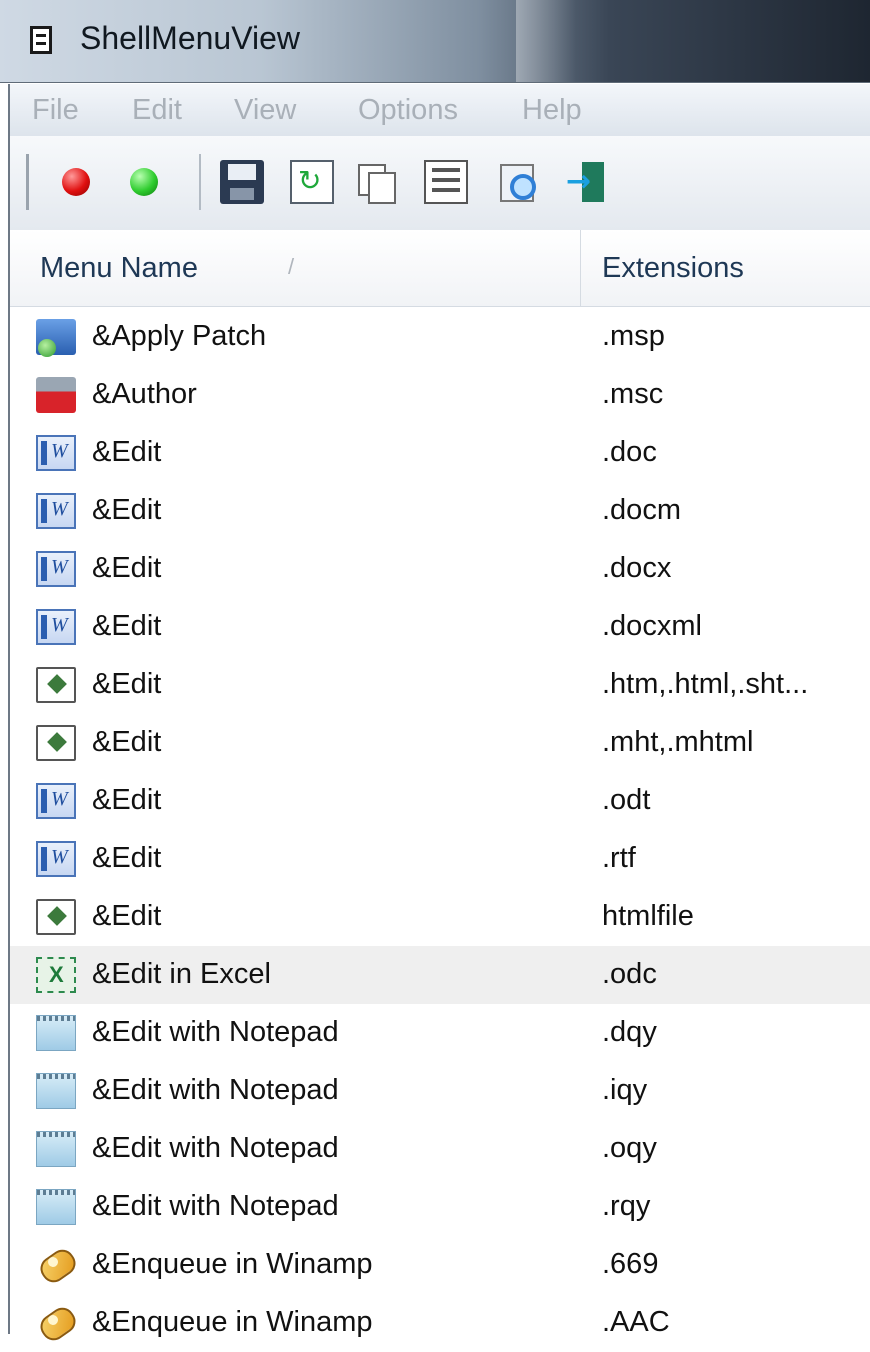  I want to click on menu-bar: File Edit View Options Help, so click(439, 110).